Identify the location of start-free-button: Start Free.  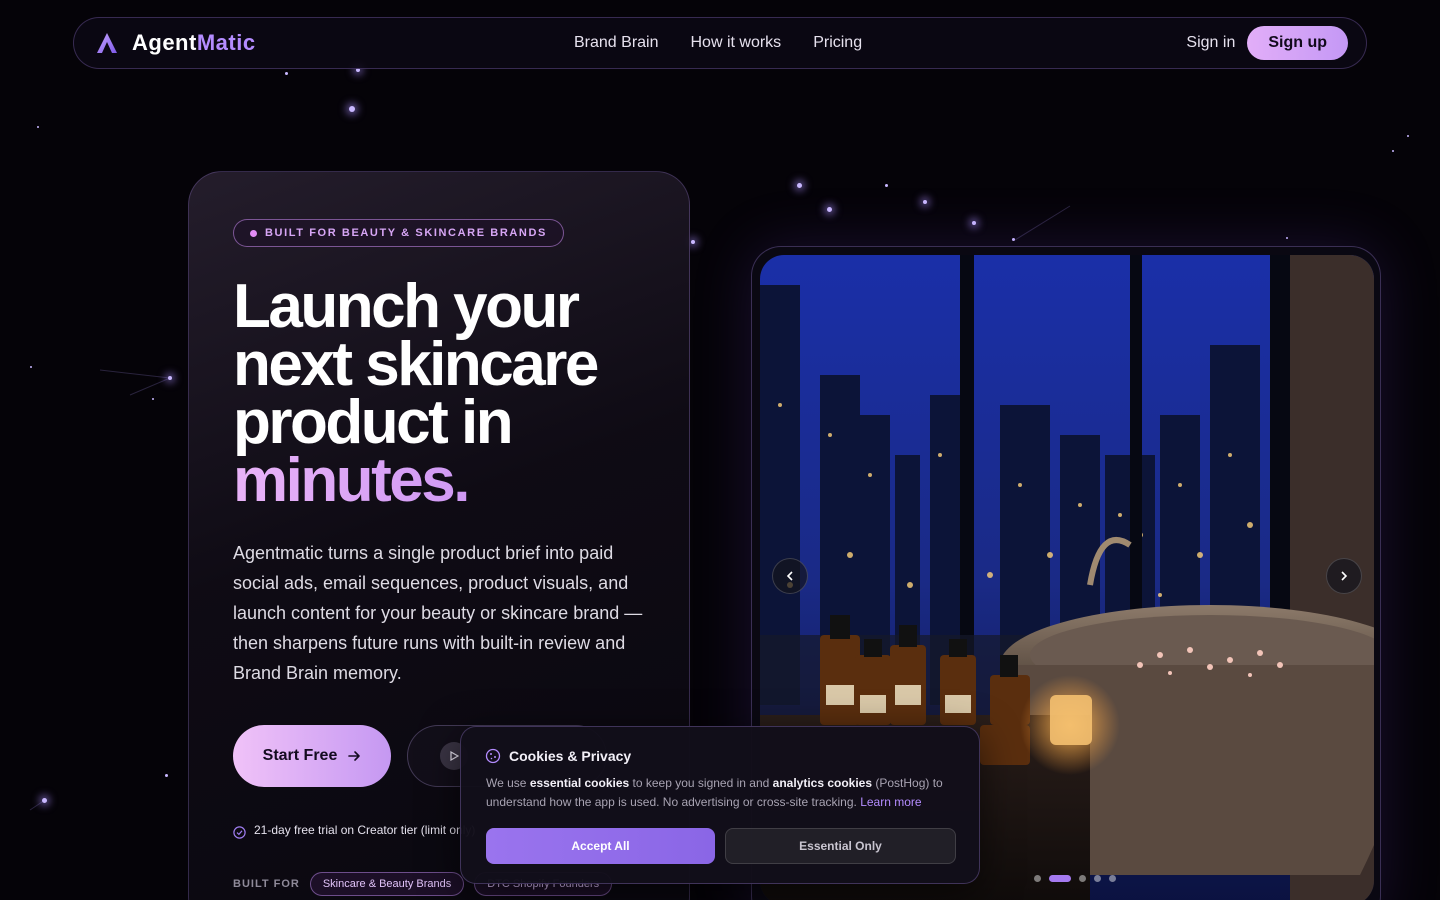
(312, 756).